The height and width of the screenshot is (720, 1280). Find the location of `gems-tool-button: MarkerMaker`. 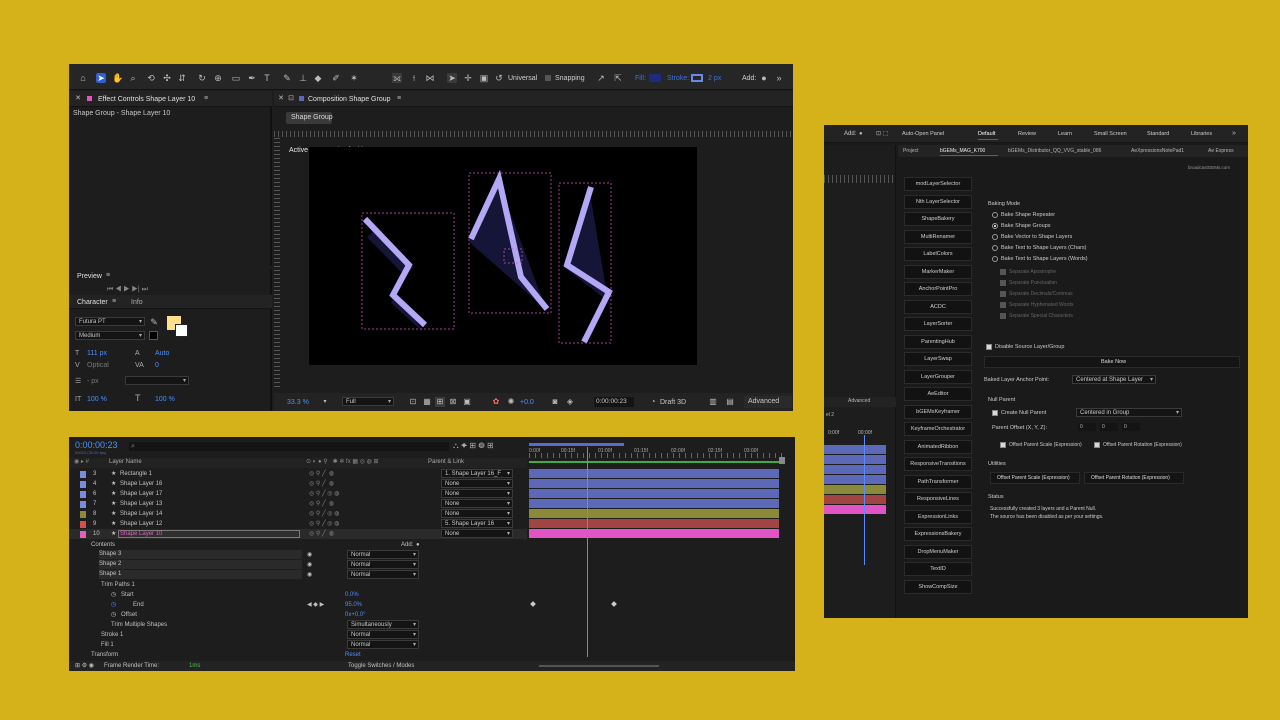

gems-tool-button: MarkerMaker is located at coordinates (938, 271).